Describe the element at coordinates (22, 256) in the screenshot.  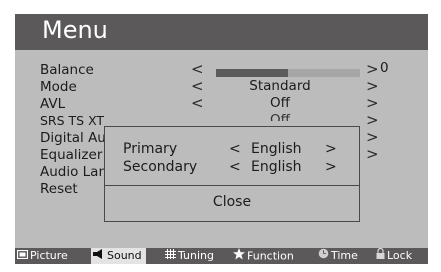
I see `picture-icon` at that location.